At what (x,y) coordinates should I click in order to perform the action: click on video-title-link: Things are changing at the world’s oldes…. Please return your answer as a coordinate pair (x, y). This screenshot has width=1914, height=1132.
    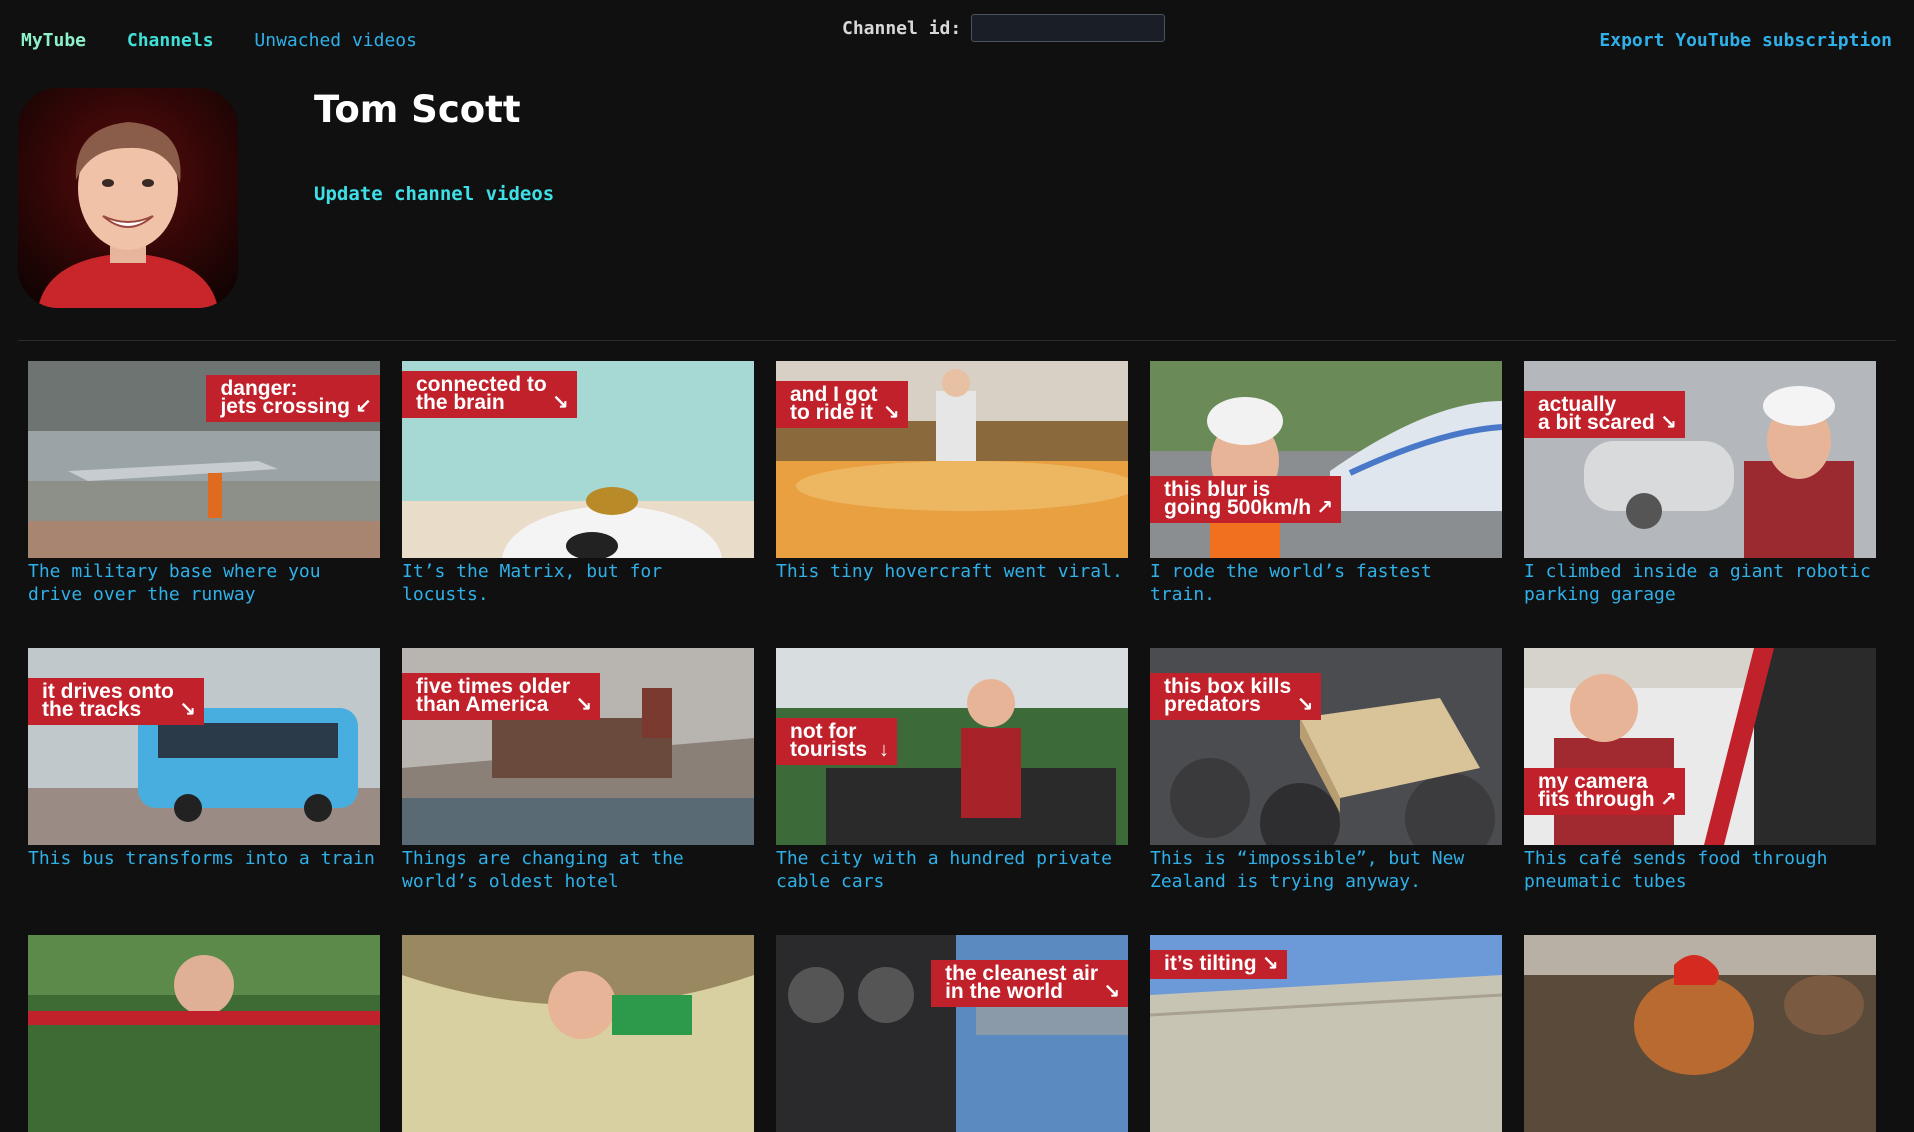
    Looking at the image, I should click on (578, 870).